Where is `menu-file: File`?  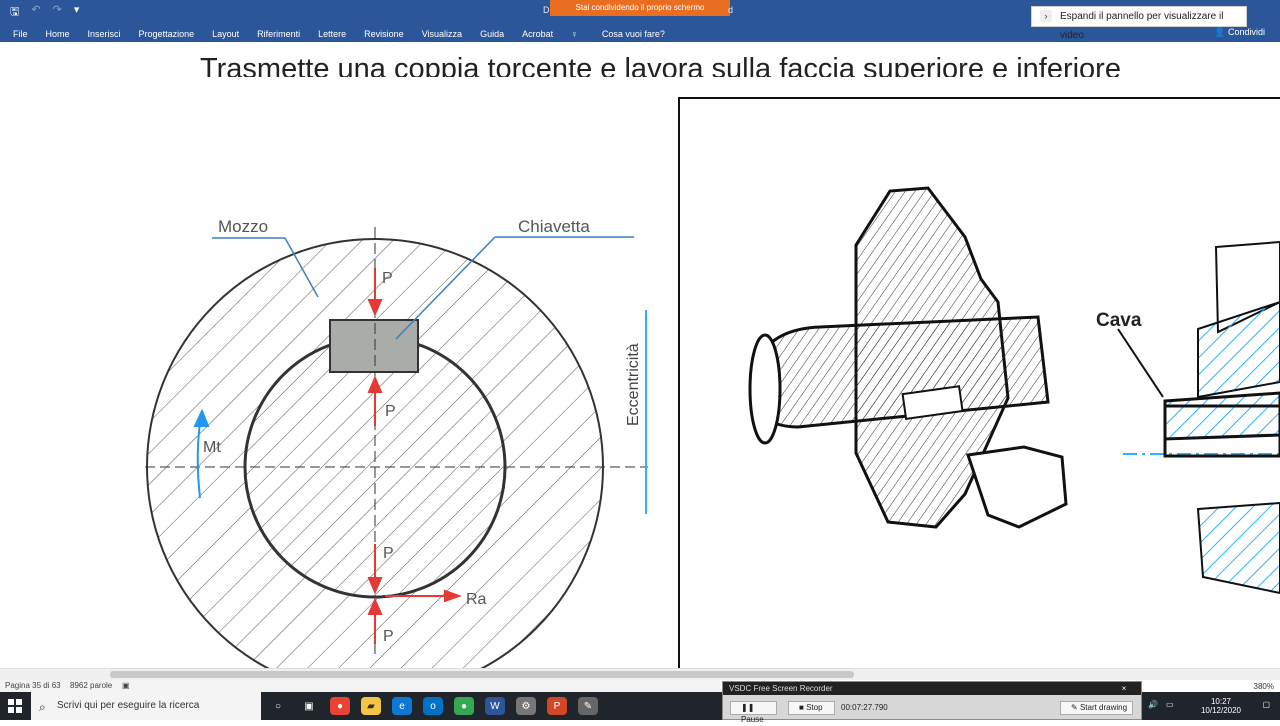 menu-file: File is located at coordinates (20, 34).